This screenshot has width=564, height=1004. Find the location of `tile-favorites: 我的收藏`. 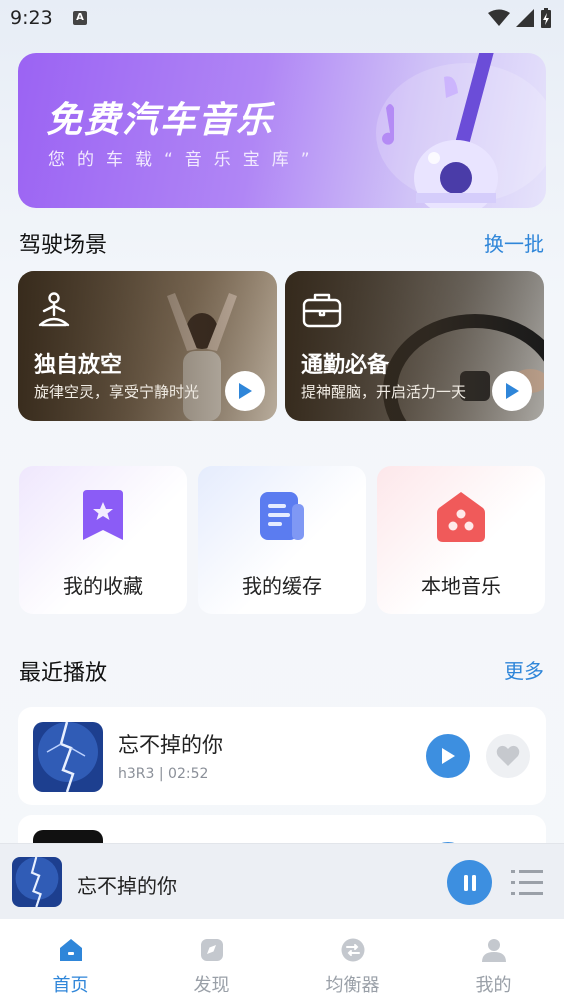

tile-favorites: 我的收藏 is located at coordinates (103, 540).